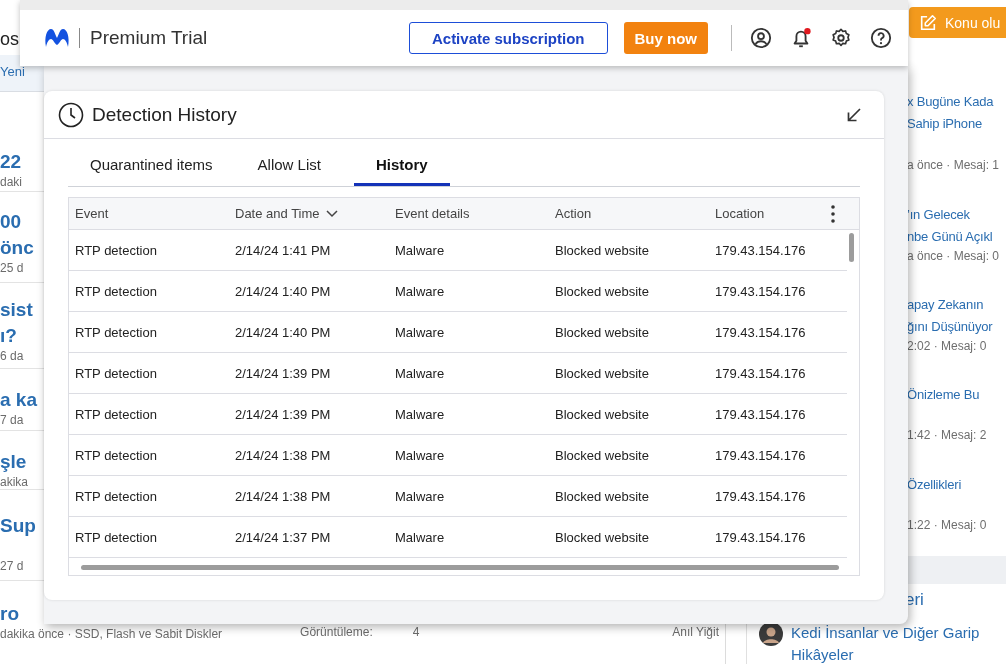 The image size is (1006, 664). Describe the element at coordinates (12, 420) in the screenshot. I see `thread-meta: 7 da` at that location.